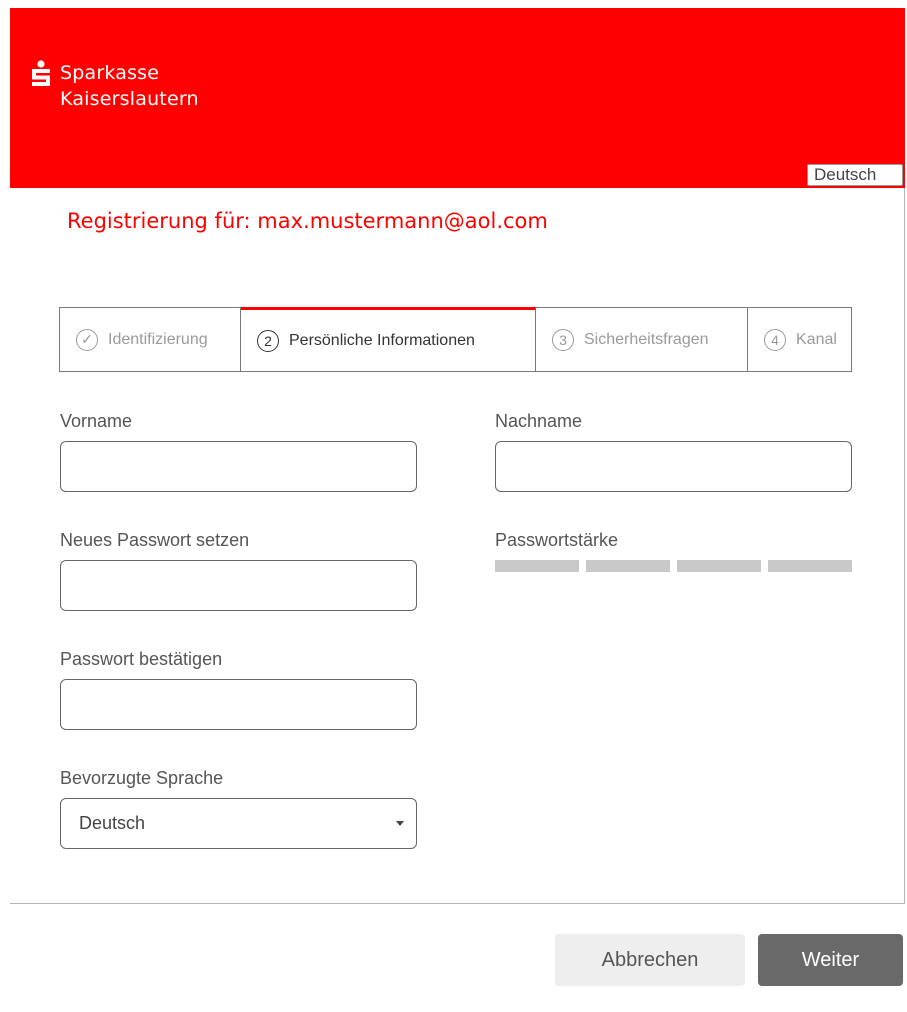  Describe the element at coordinates (112, 823) in the screenshot. I see `selected-language: Deutsch` at that location.